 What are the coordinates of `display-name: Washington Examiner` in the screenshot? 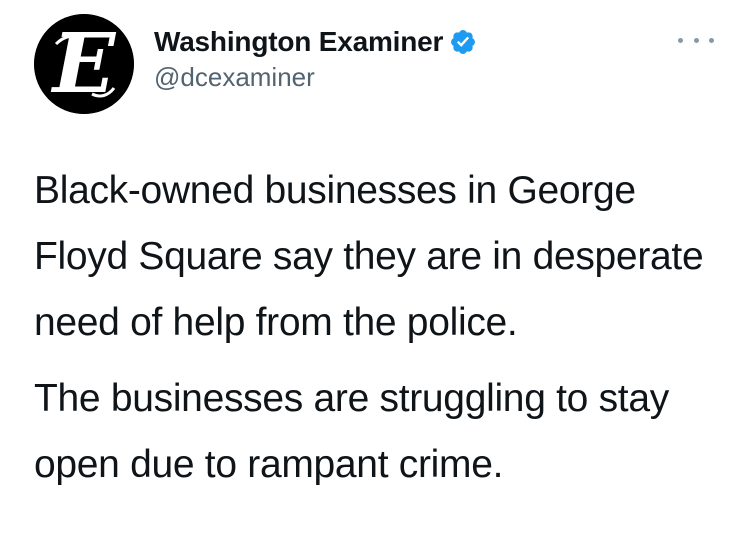 It's located at (298, 42).